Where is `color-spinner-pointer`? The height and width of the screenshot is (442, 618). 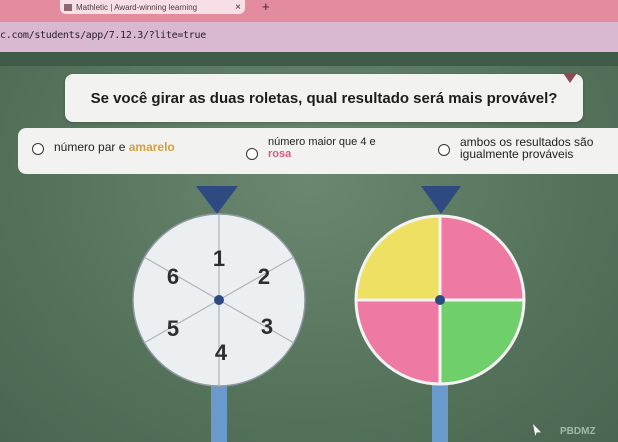 color-spinner-pointer is located at coordinates (441, 200).